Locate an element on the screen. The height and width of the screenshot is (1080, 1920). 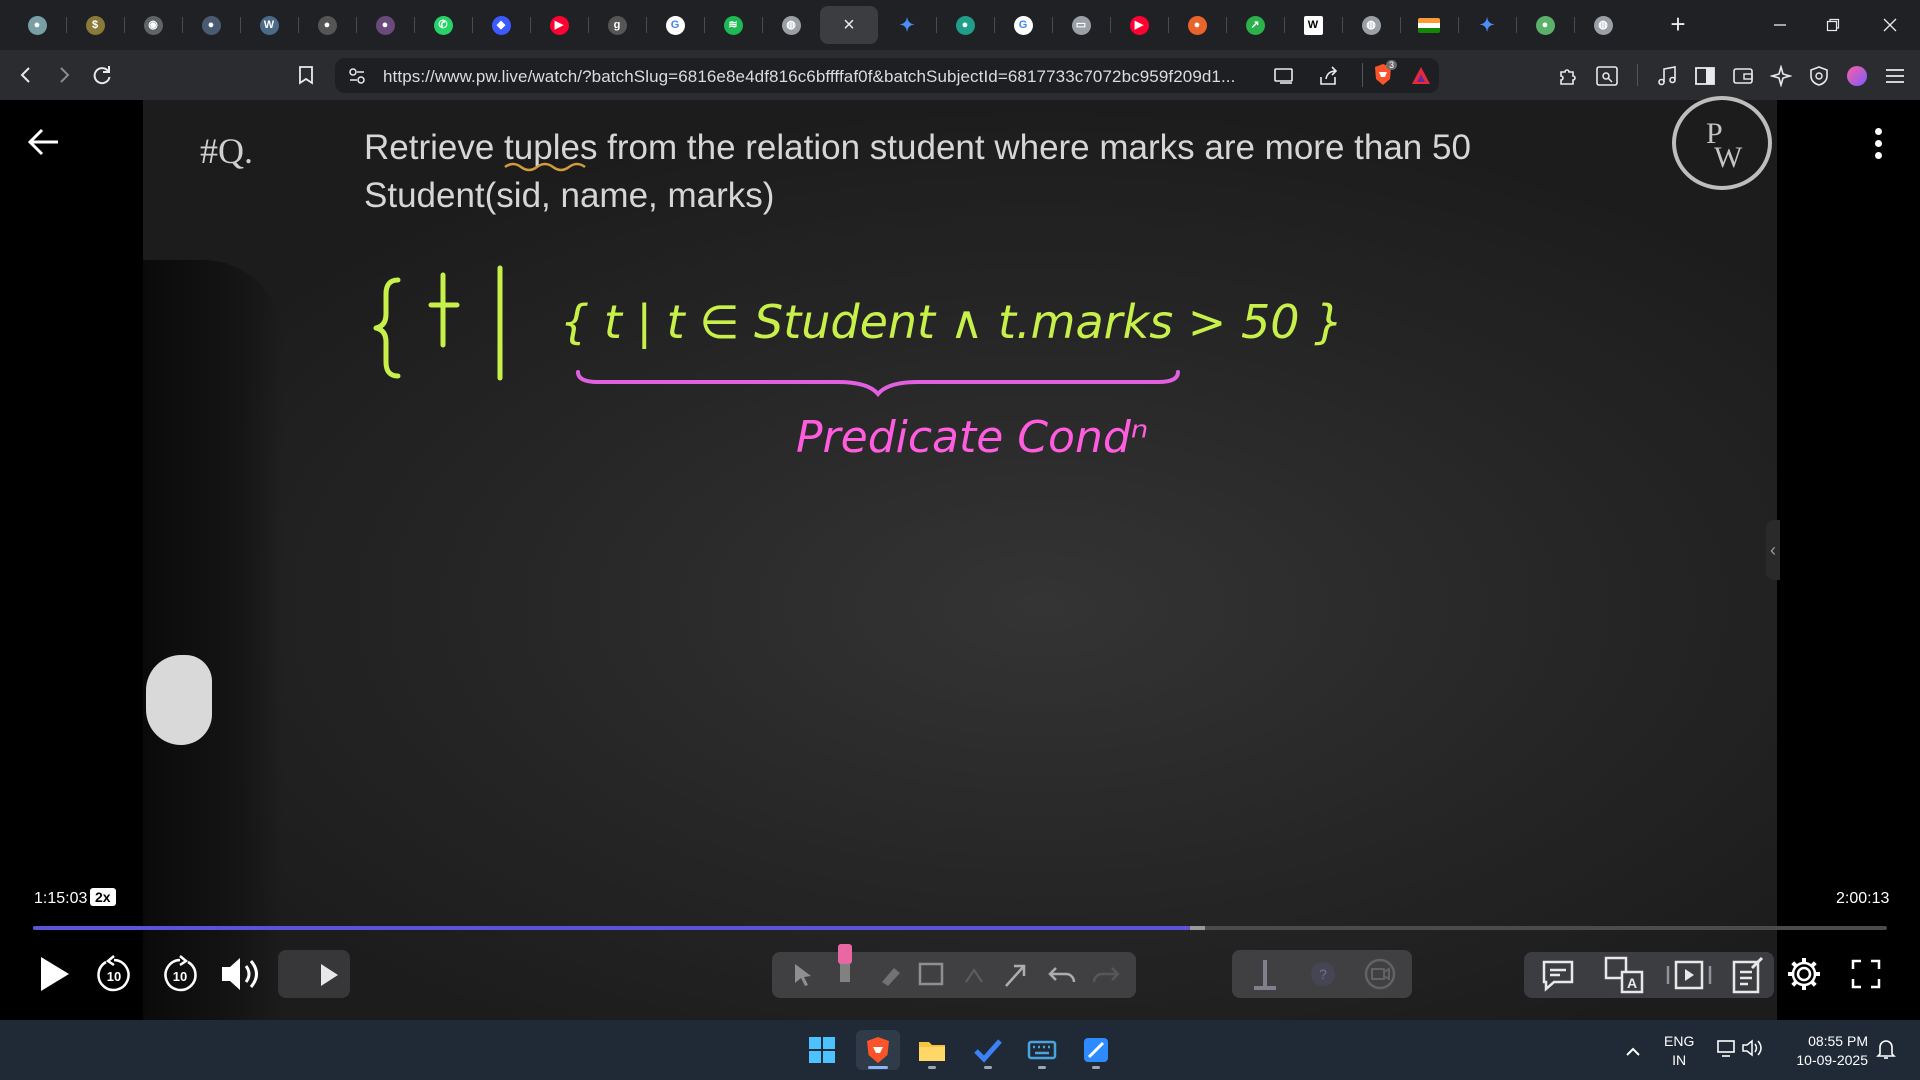
todo-taskbar-button is located at coordinates (988, 1050).